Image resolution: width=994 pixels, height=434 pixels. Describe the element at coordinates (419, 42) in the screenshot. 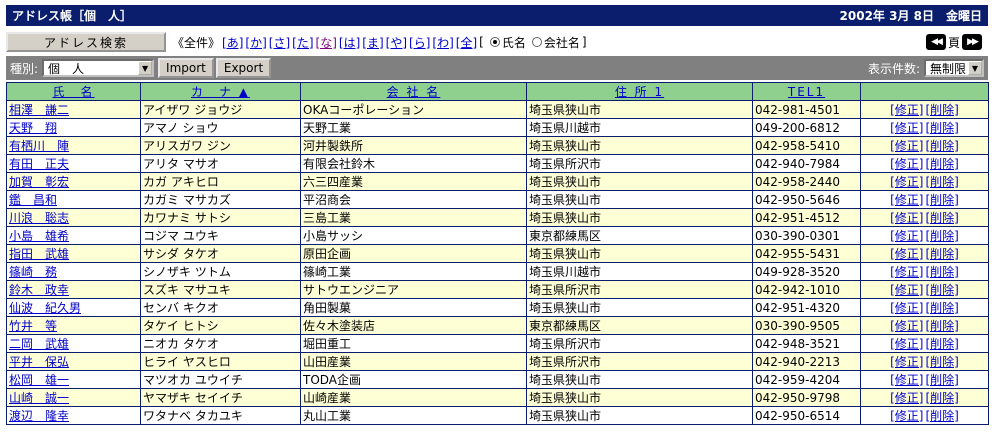

I see `kana-link-ra: [ら]` at that location.